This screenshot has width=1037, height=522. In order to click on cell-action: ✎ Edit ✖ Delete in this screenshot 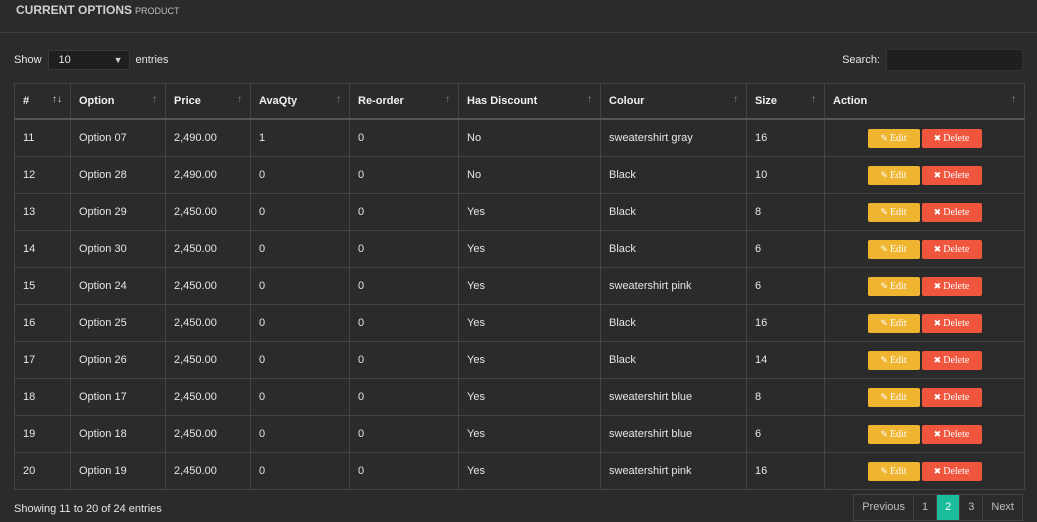, I will do `click(924, 360)`.